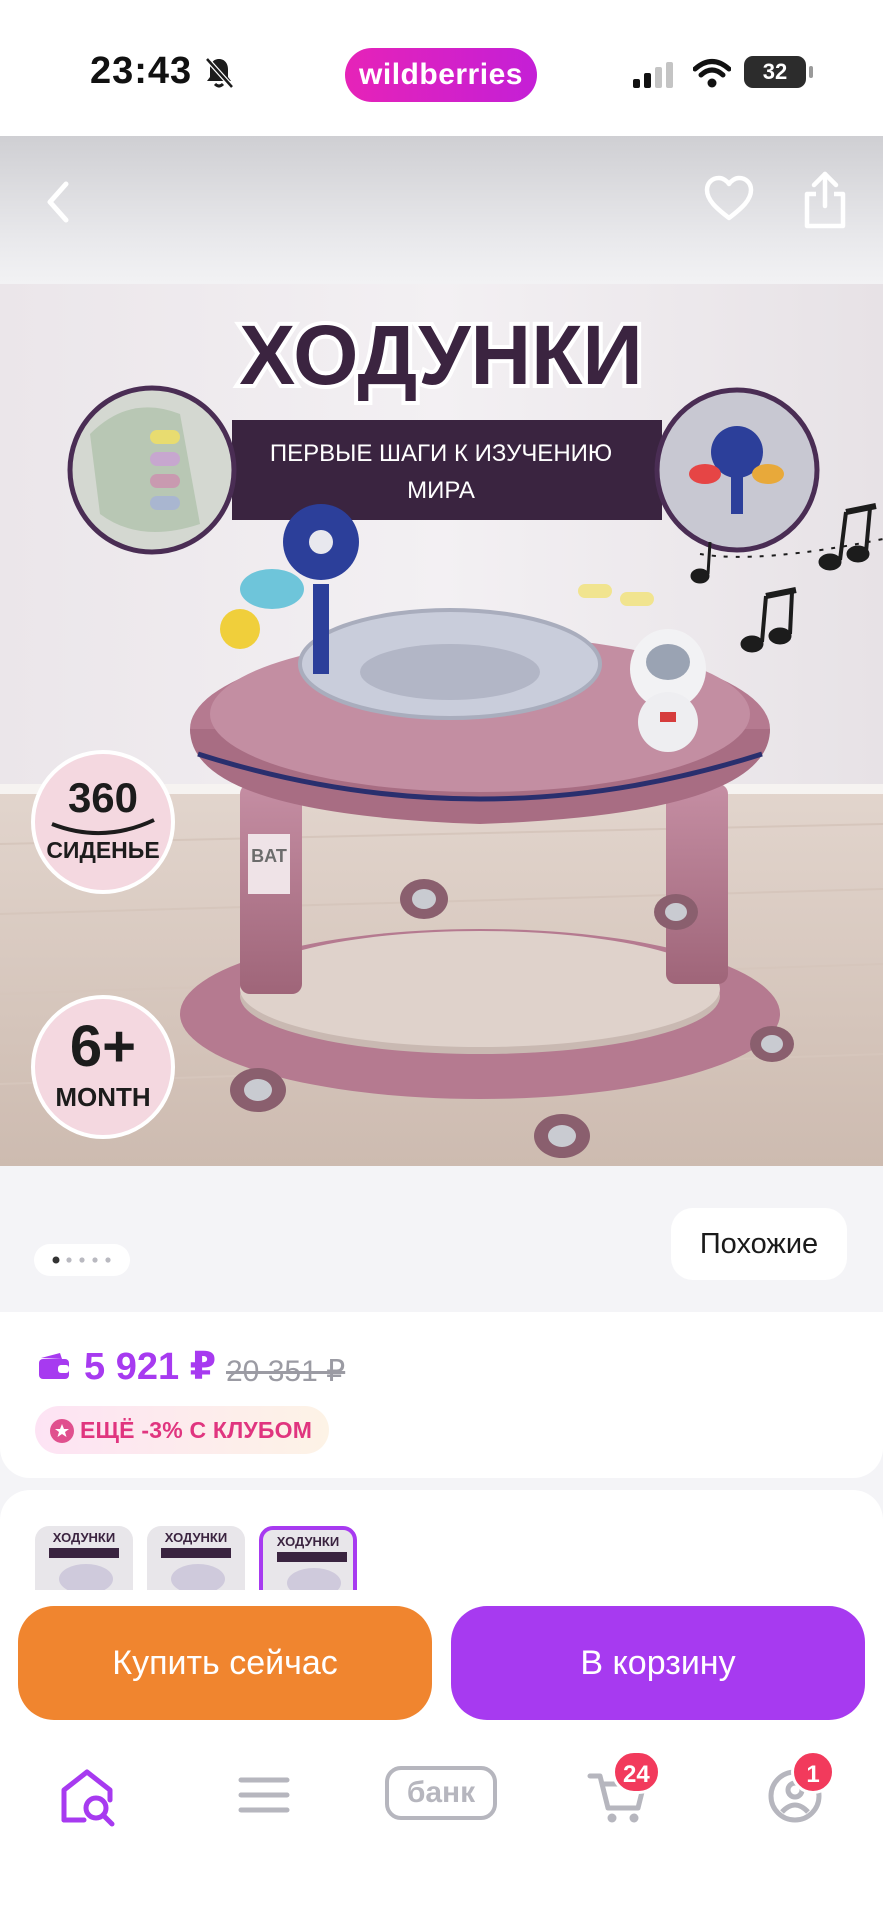 The height and width of the screenshot is (1920, 883). What do you see at coordinates (87, 1795) in the screenshot?
I see `home-search-icon` at bounding box center [87, 1795].